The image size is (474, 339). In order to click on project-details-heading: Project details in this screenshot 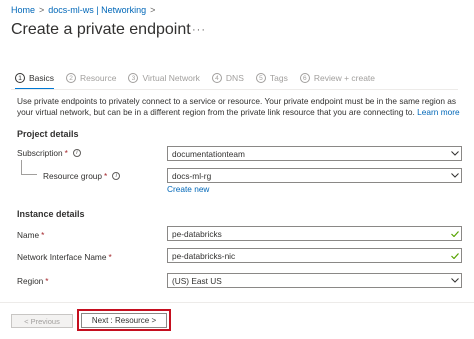, I will do `click(48, 134)`.